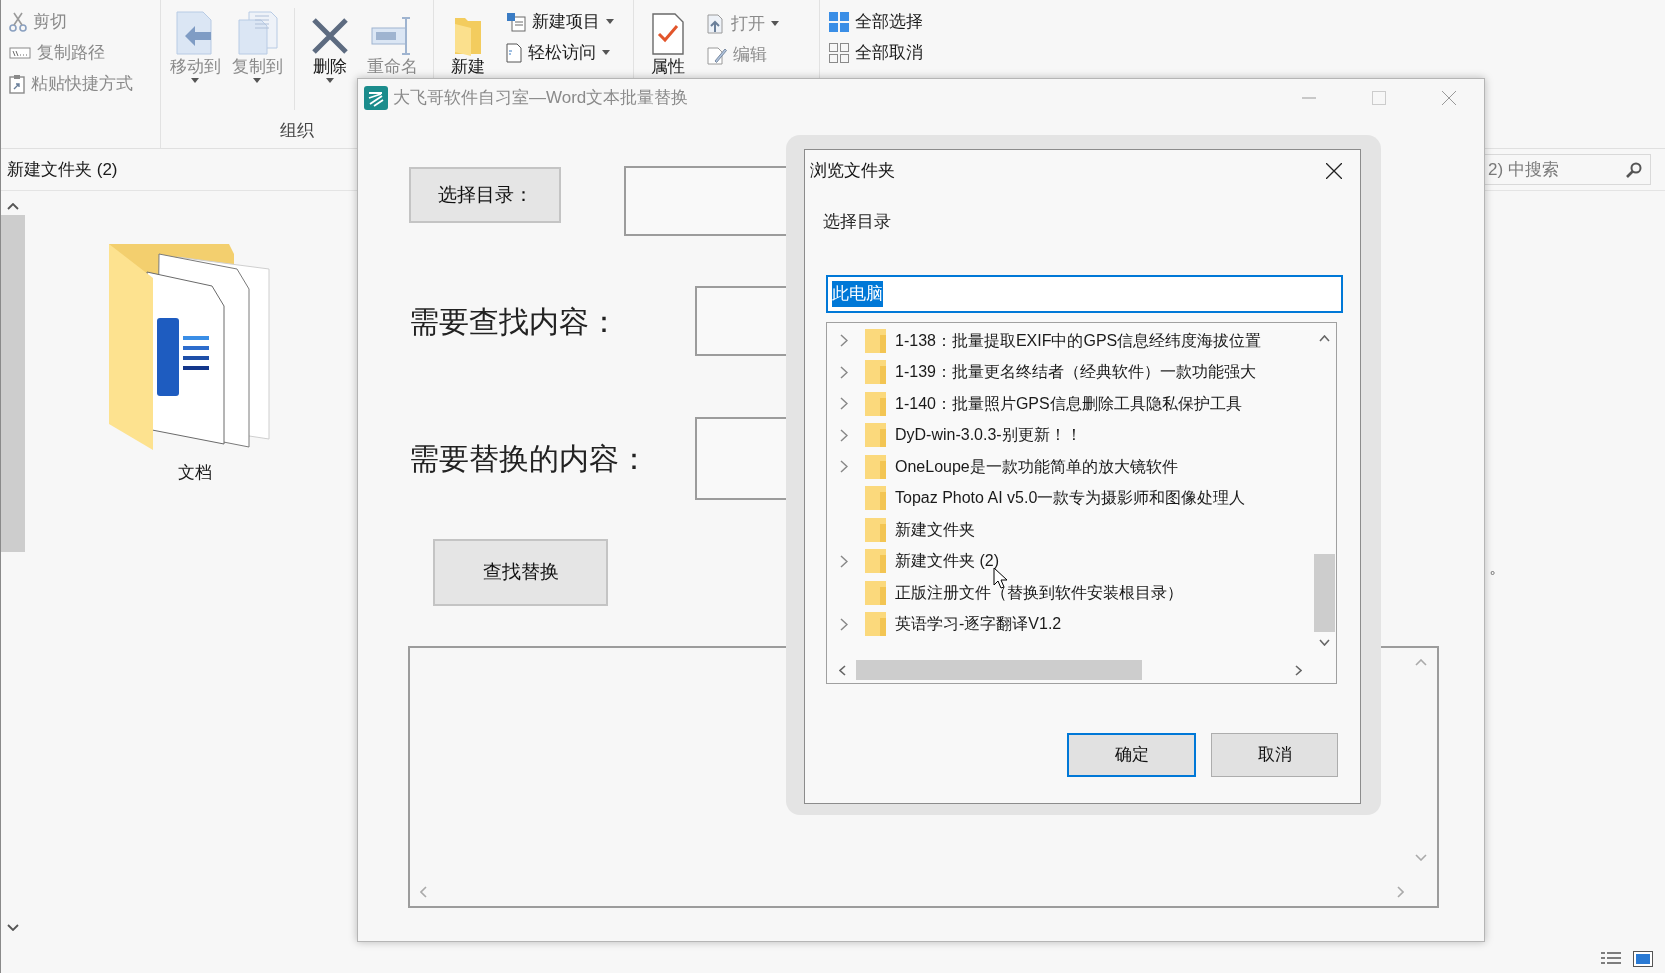 The image size is (1665, 973). What do you see at coordinates (668, 34) in the screenshot?
I see `properties-icon` at bounding box center [668, 34].